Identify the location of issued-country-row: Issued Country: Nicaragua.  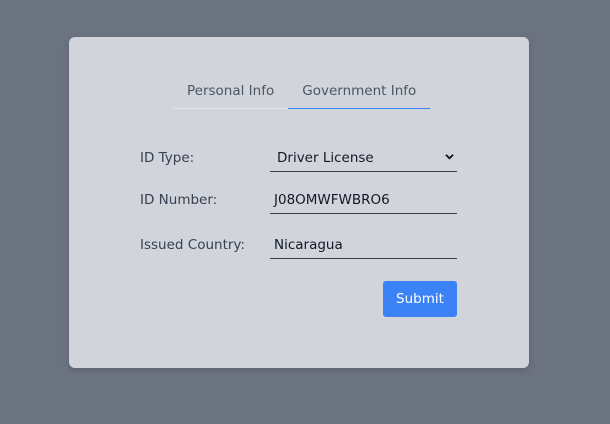
(298, 246).